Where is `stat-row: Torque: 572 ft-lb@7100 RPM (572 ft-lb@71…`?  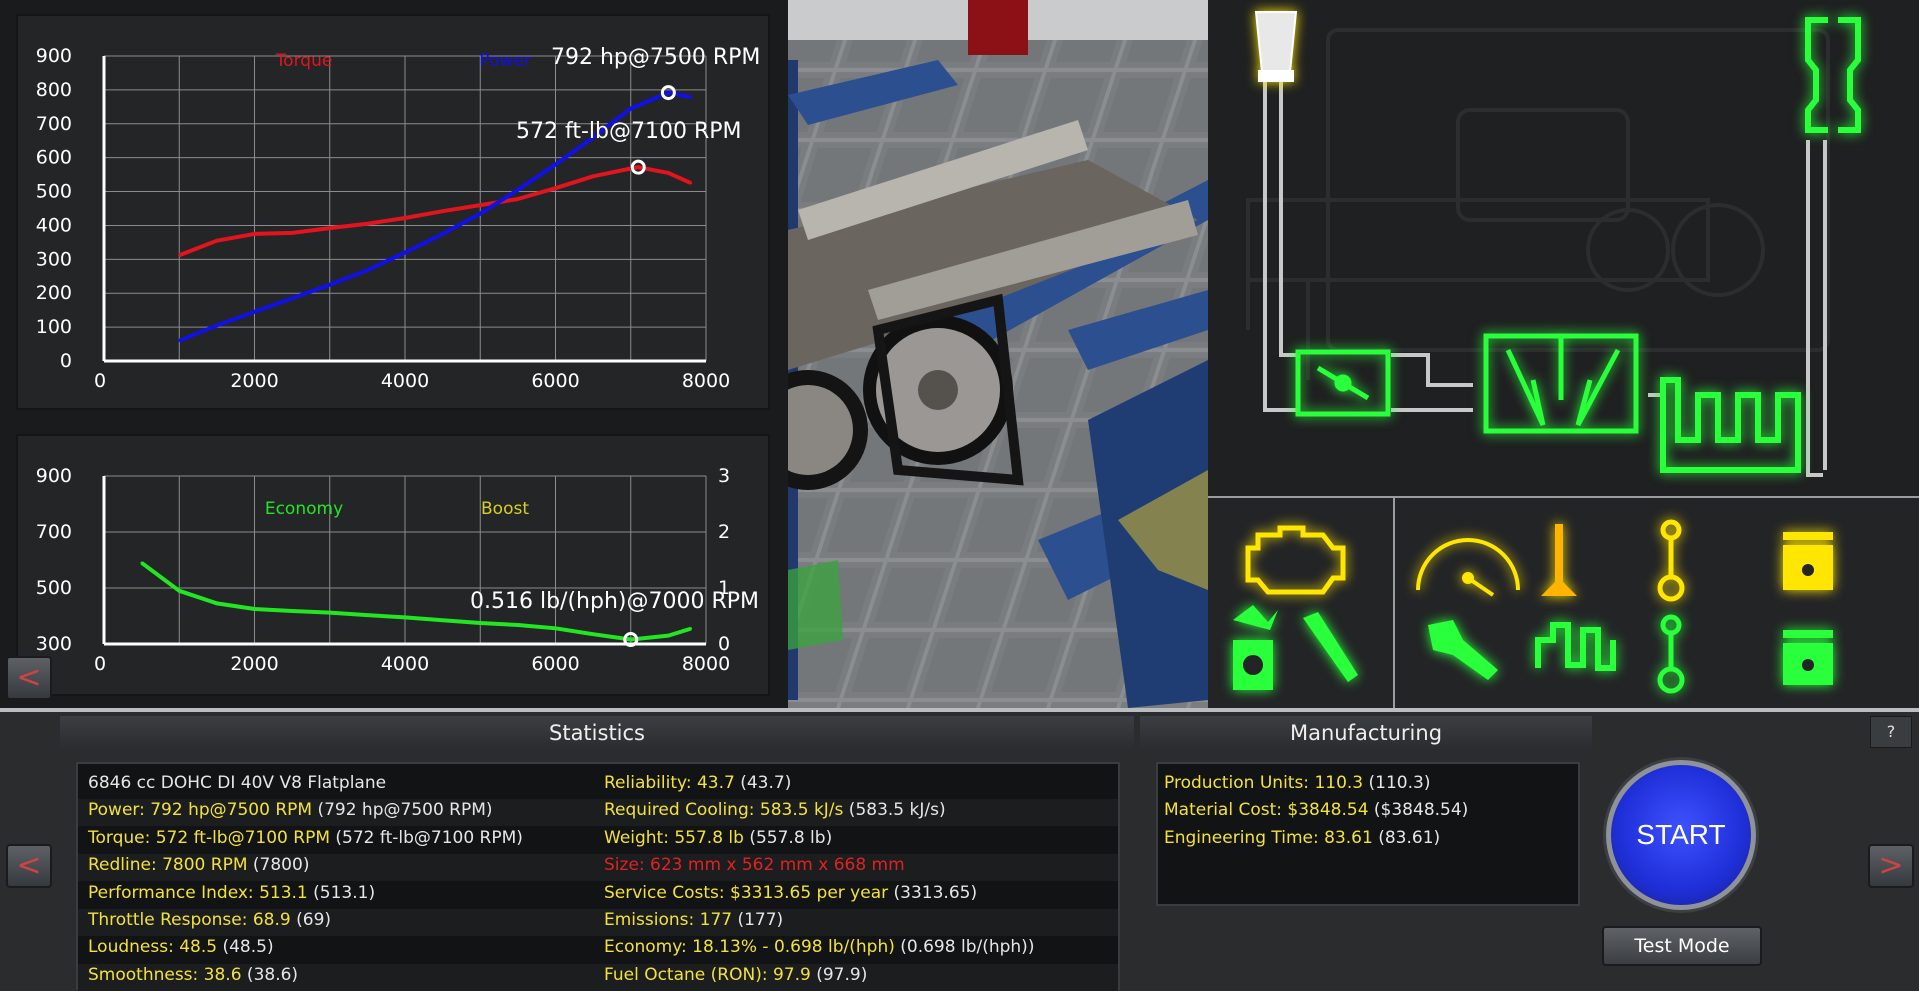
stat-row: Torque: 572 ft-lb@7100 RPM (572 ft-lb@71… is located at coordinates (305, 838).